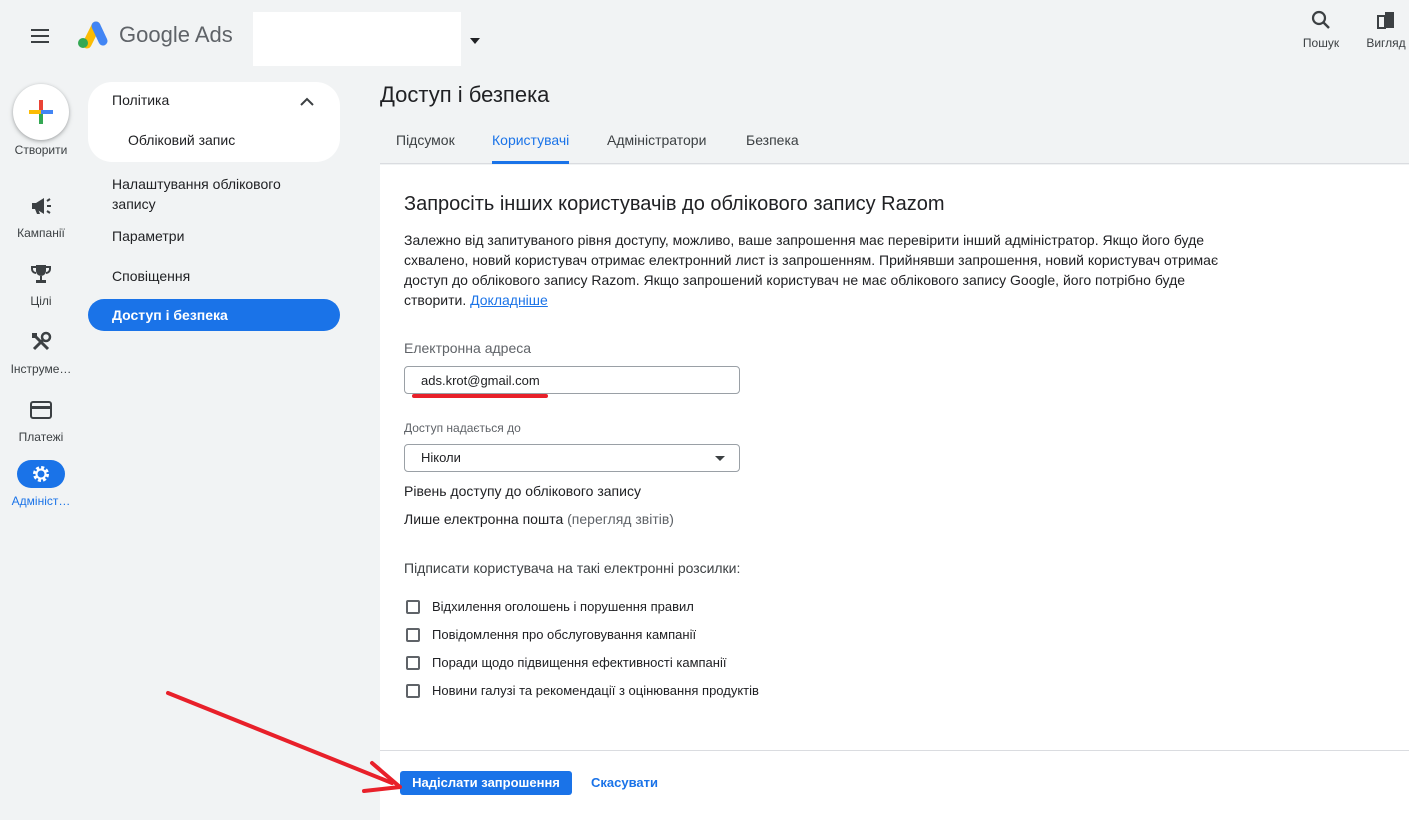 The height and width of the screenshot is (820, 1409). Describe the element at coordinates (41, 206) in the screenshot. I see `megaphone-icon` at that location.